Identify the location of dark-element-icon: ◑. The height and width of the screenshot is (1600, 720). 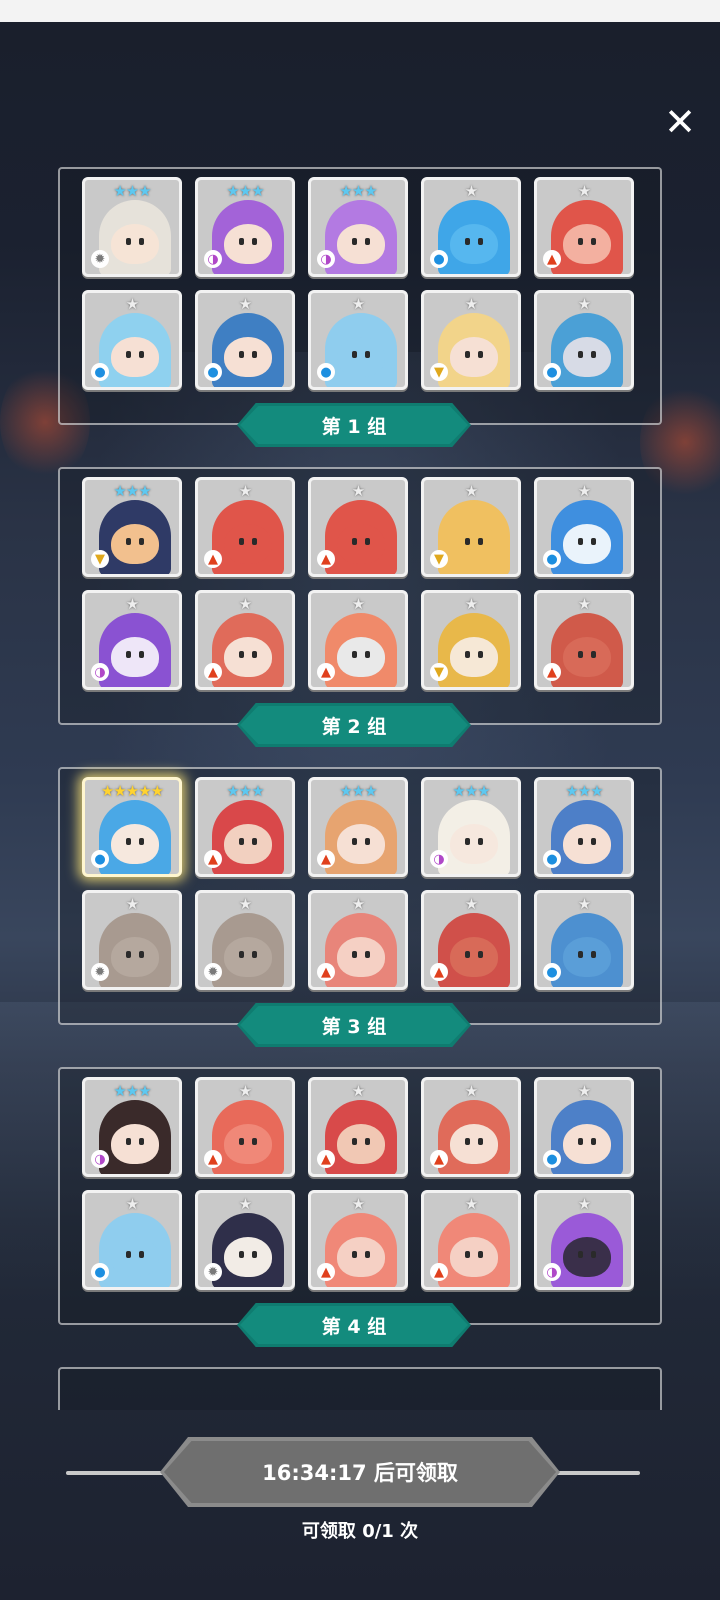
(100, 672).